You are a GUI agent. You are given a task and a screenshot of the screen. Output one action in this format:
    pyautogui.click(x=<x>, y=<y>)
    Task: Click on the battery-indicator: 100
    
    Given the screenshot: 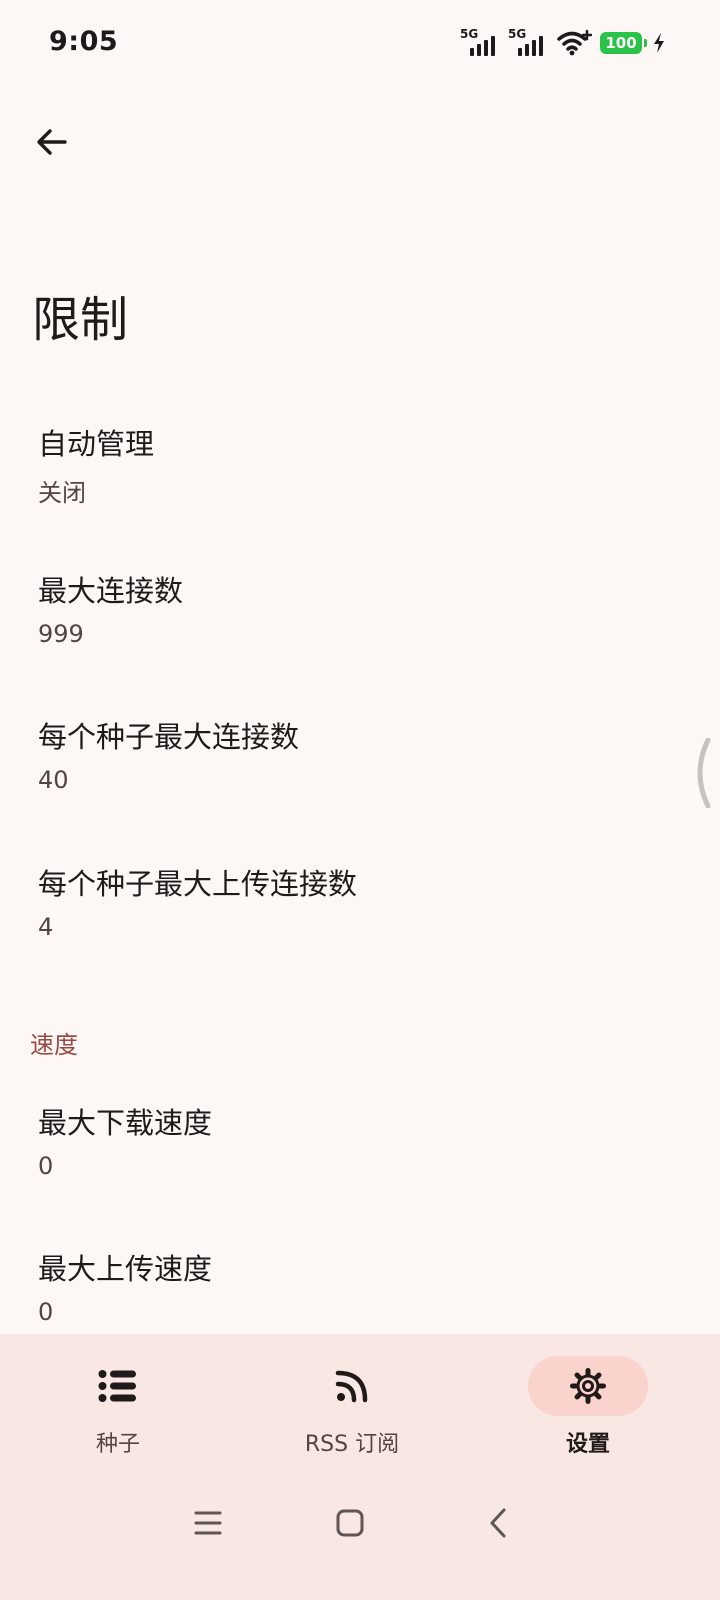 What is the action you would take?
    pyautogui.click(x=623, y=43)
    